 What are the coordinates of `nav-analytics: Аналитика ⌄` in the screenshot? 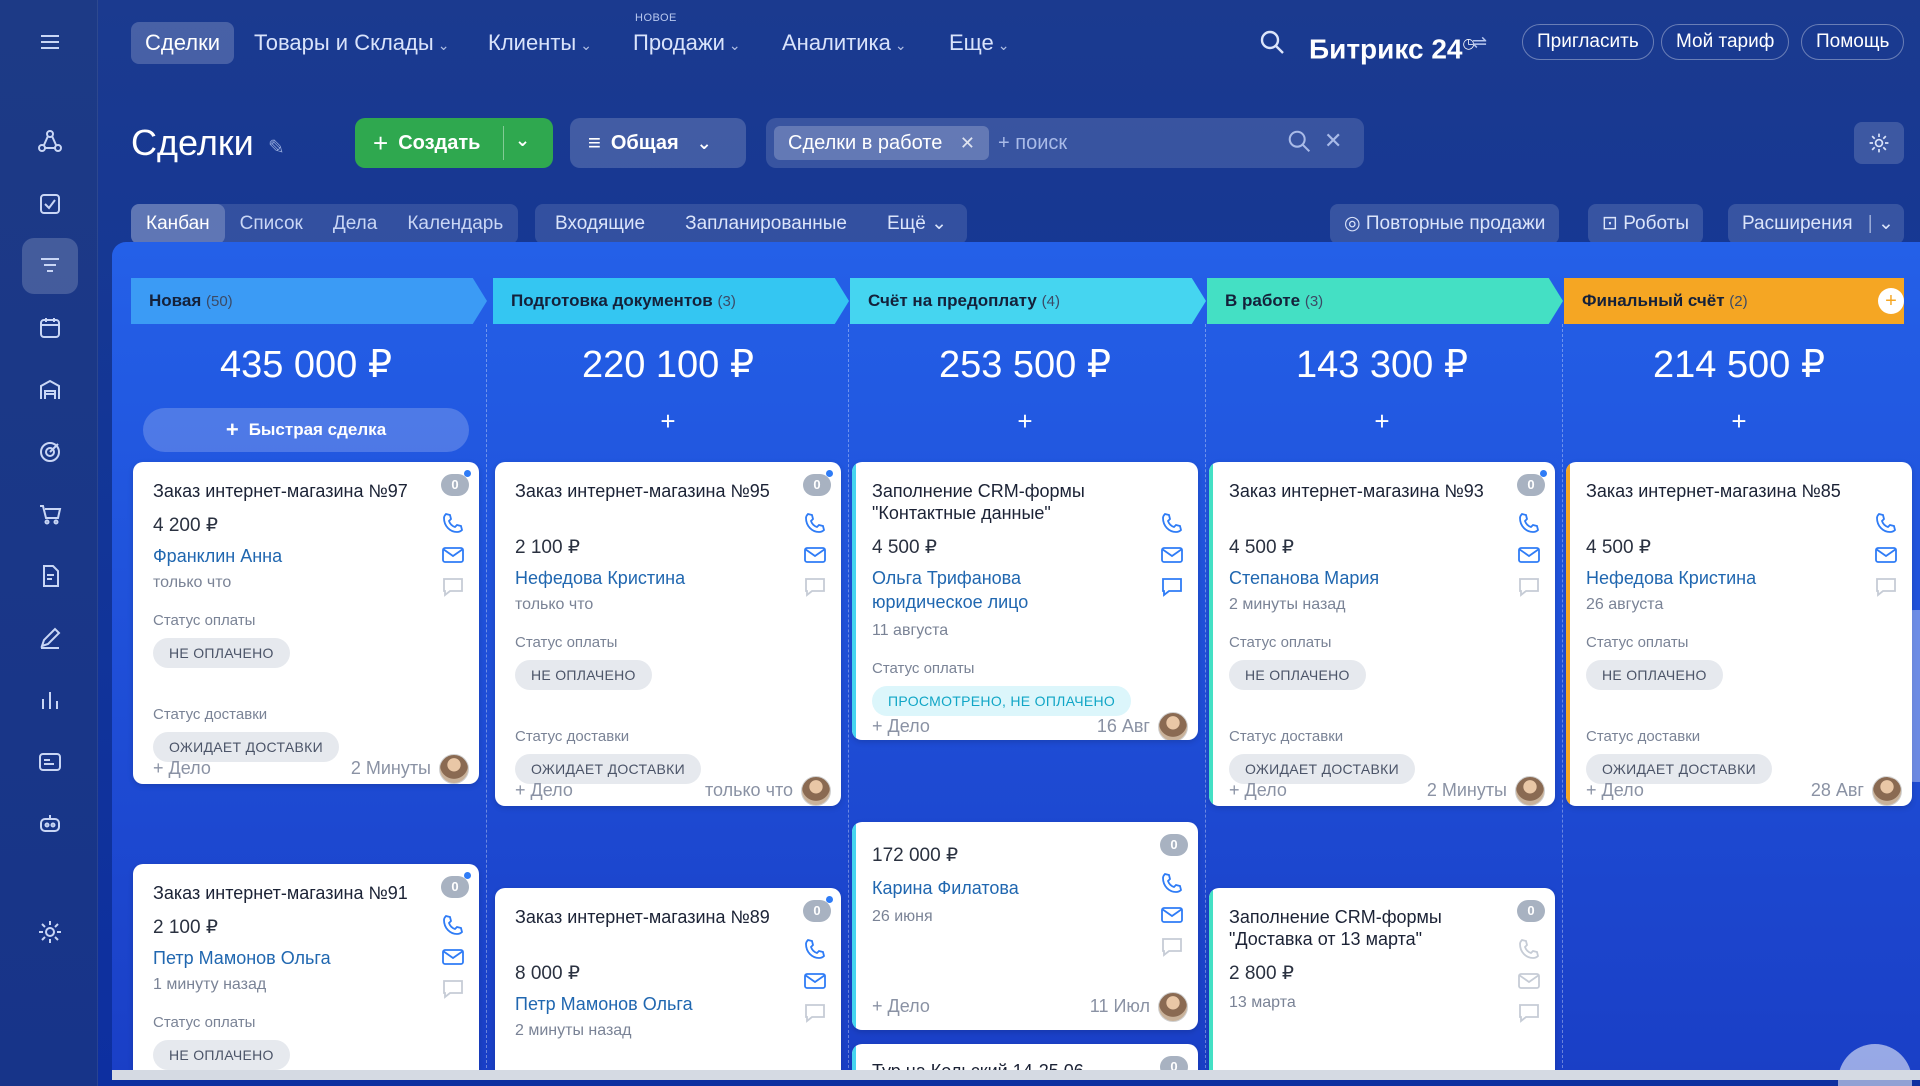 It's located at (844, 43).